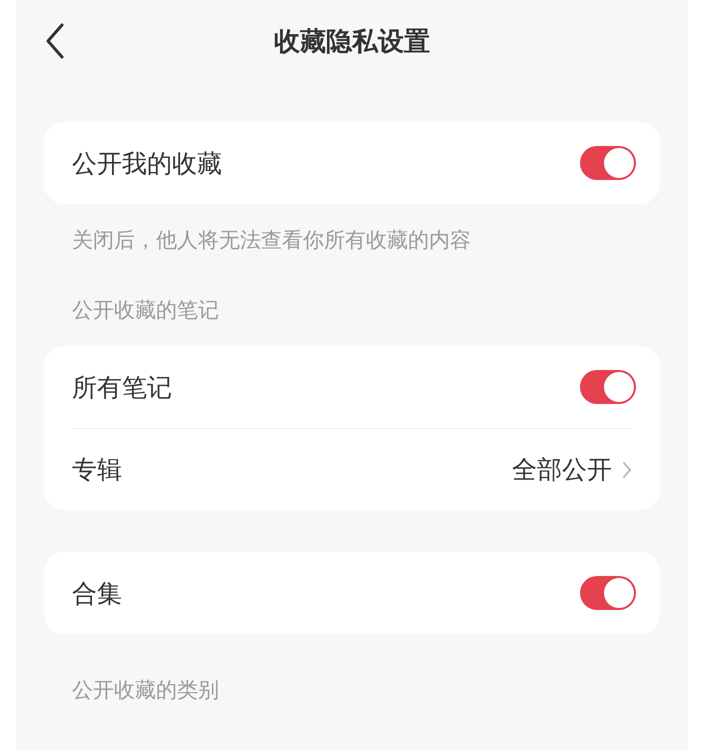 This screenshot has width=726, height=750. Describe the element at coordinates (97, 594) in the screenshot. I see `setting-label: 合集` at that location.